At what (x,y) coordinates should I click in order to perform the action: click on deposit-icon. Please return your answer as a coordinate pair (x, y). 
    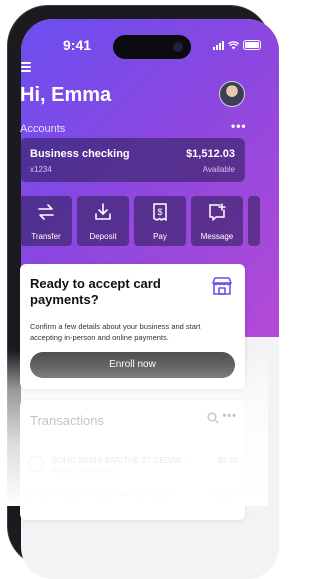
    Looking at the image, I should click on (103, 211).